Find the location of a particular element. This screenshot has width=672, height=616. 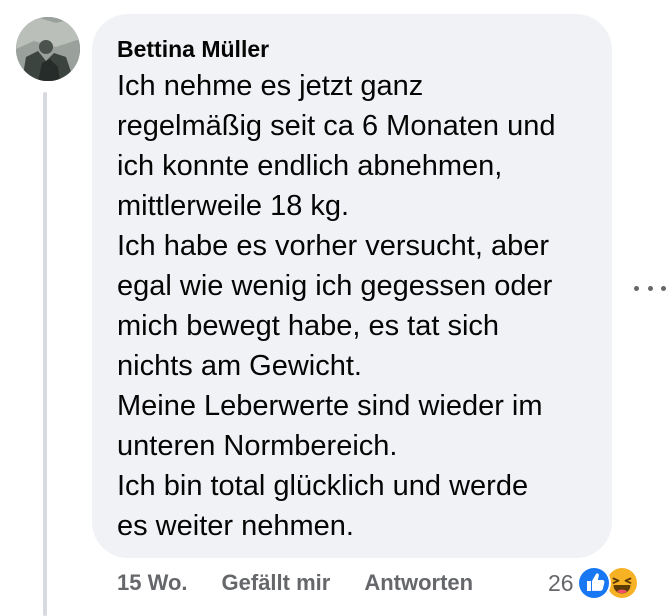

reactions-summary: 26 is located at coordinates (595, 583).